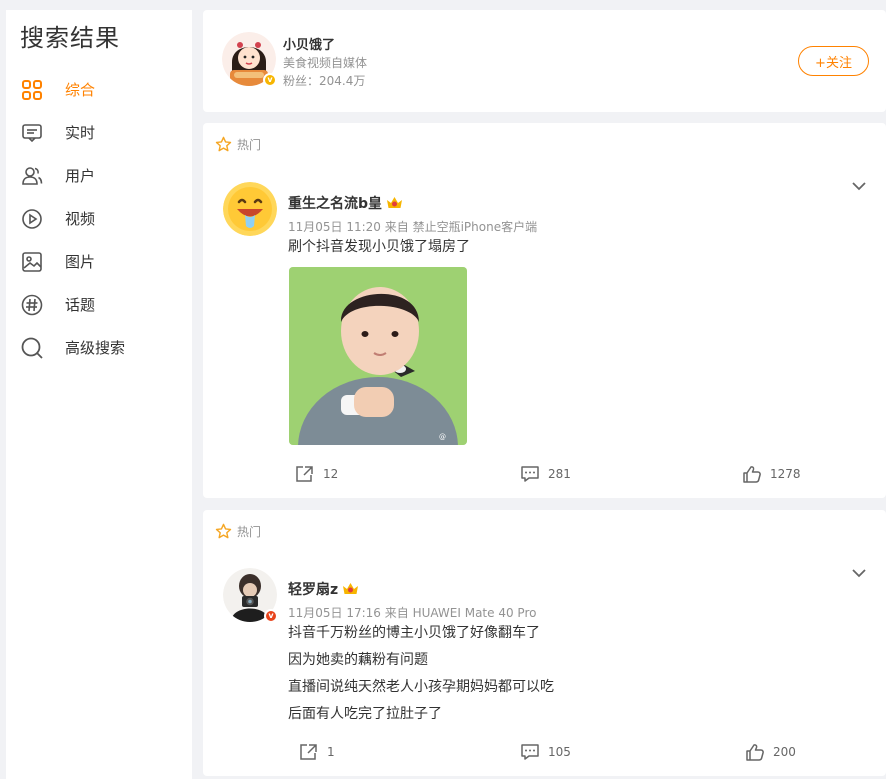  I want to click on sidebar-item-comprehensive: 综合, so click(72, 89).